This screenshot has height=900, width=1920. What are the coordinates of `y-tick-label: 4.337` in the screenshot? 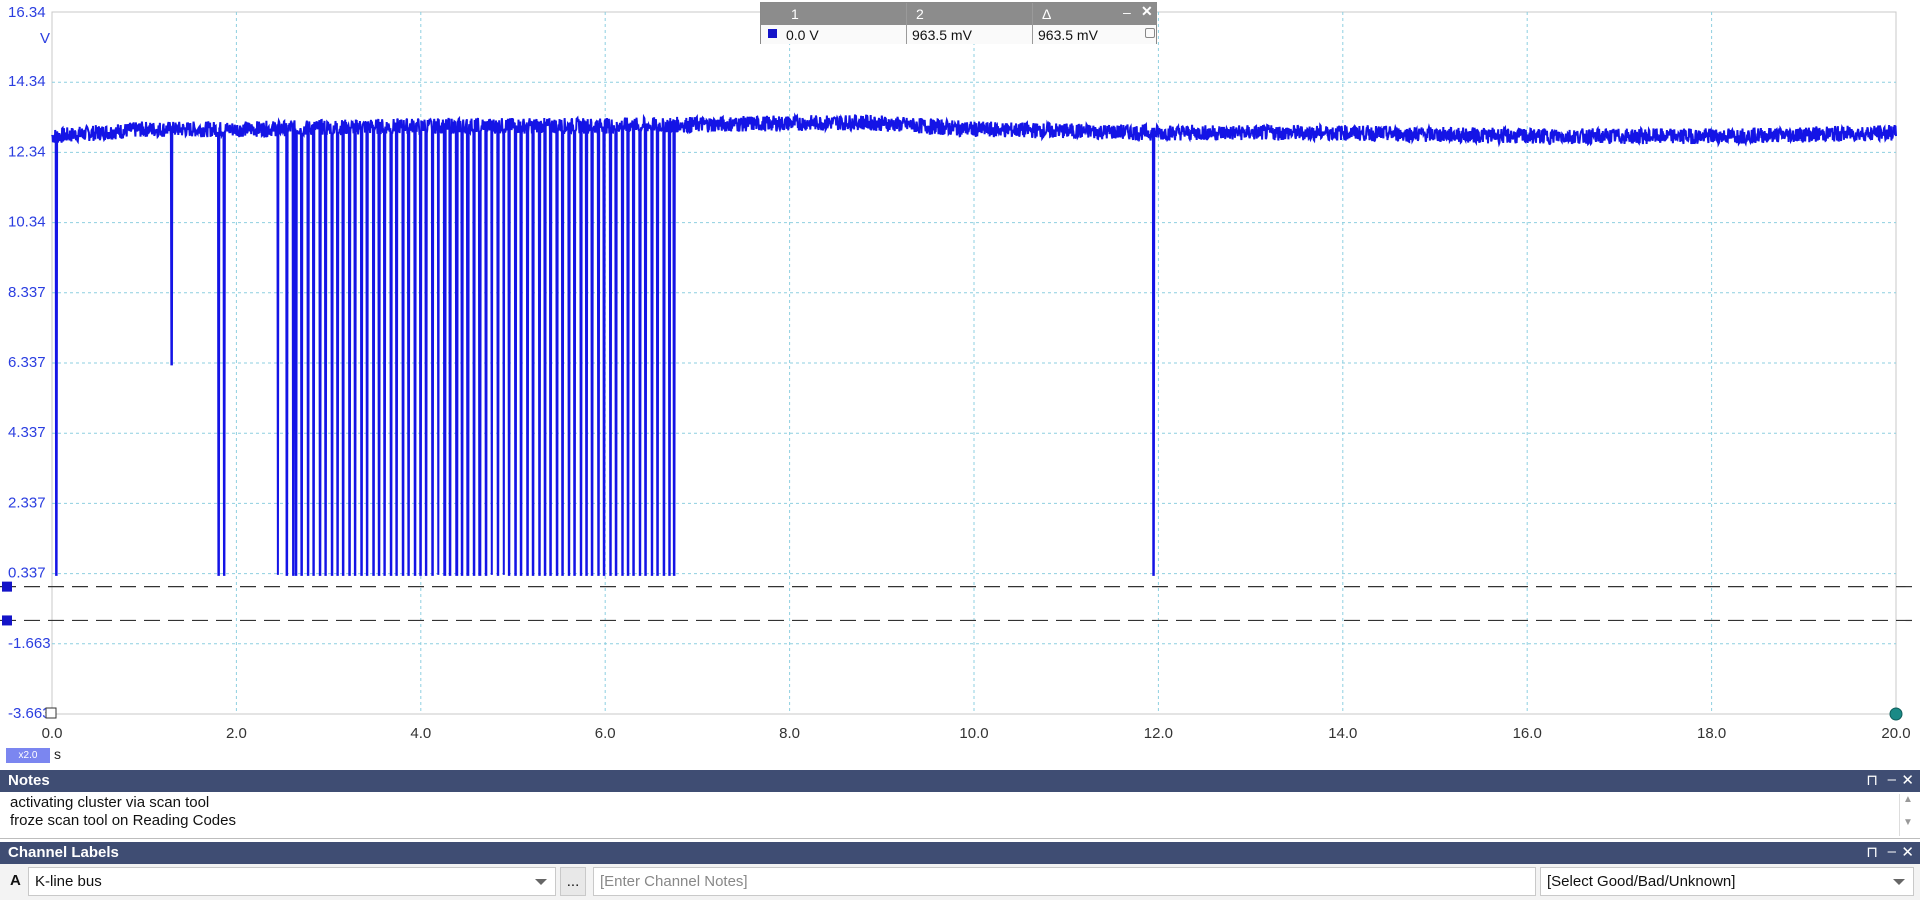 It's located at (27, 432).